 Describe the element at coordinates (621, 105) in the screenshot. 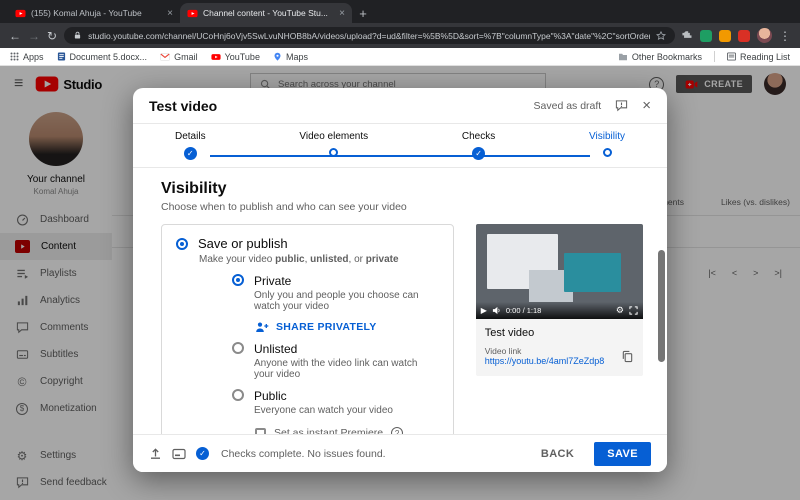

I see `send-feedback-icon` at that location.